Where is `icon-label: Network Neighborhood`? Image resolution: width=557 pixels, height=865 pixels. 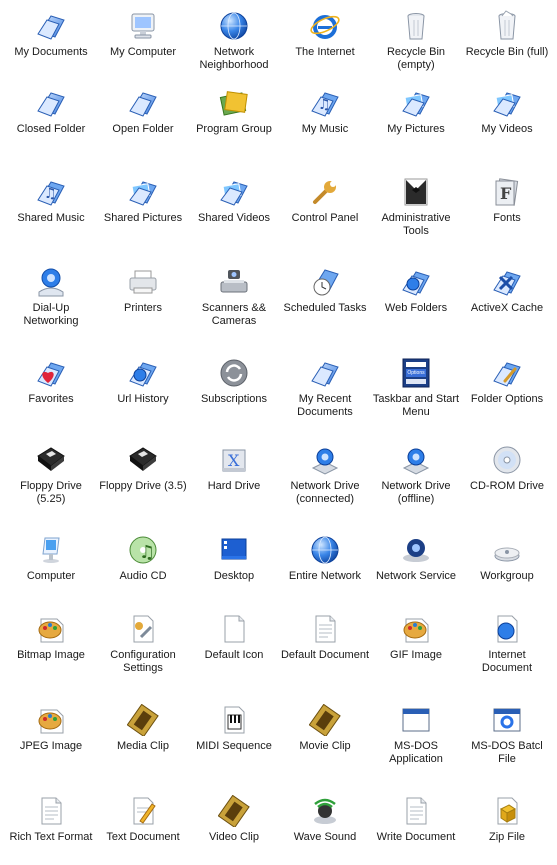
icon-label: Network Neighborhood is located at coordinates (234, 58).